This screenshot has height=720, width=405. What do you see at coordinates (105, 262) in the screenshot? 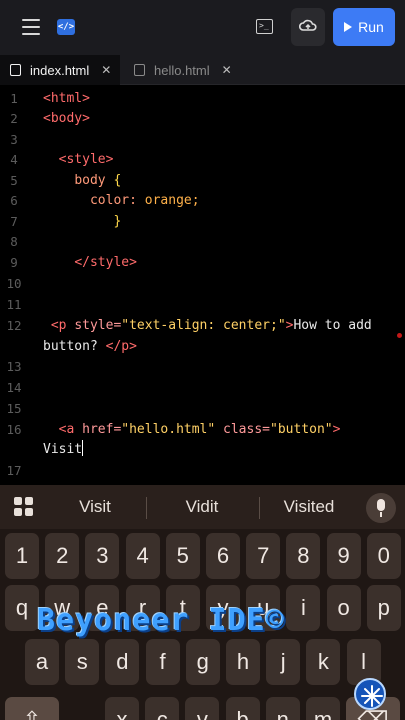
I see `code-line: </style>` at bounding box center [105, 262].